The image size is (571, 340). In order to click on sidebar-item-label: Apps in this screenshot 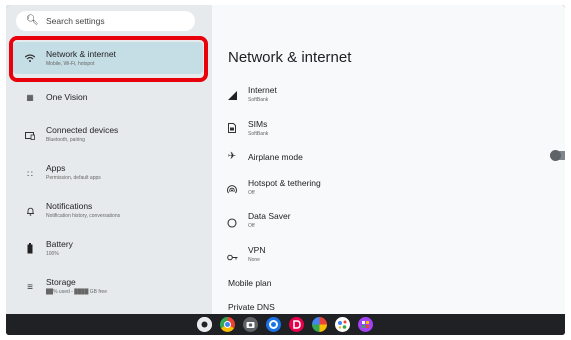, I will do `click(56, 168)`.